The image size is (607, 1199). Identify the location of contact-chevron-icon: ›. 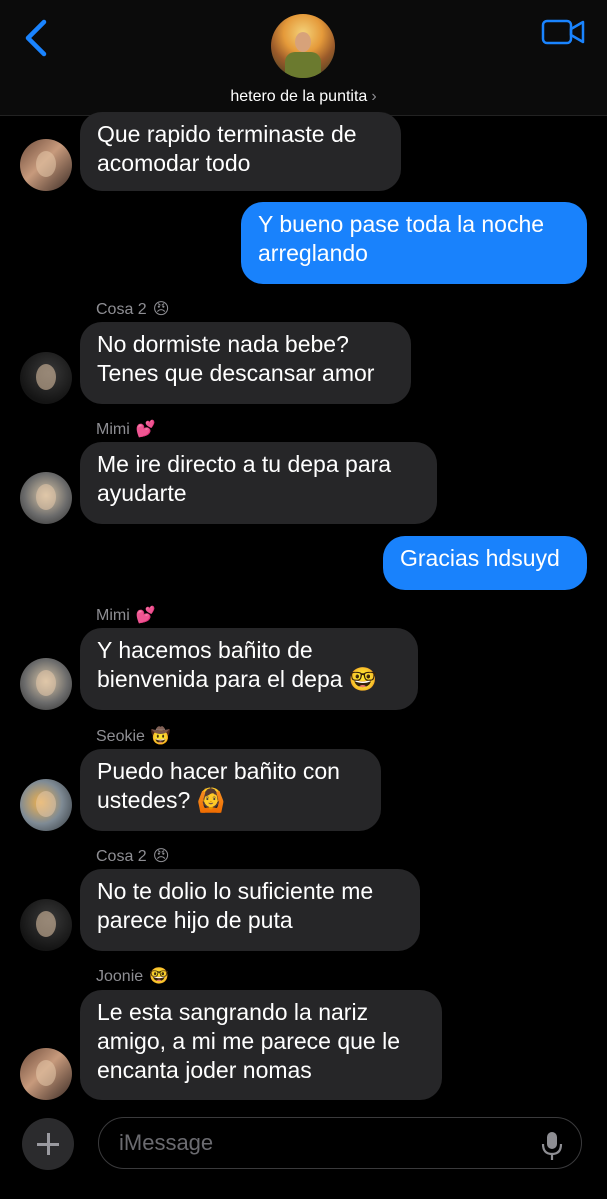
(374, 96).